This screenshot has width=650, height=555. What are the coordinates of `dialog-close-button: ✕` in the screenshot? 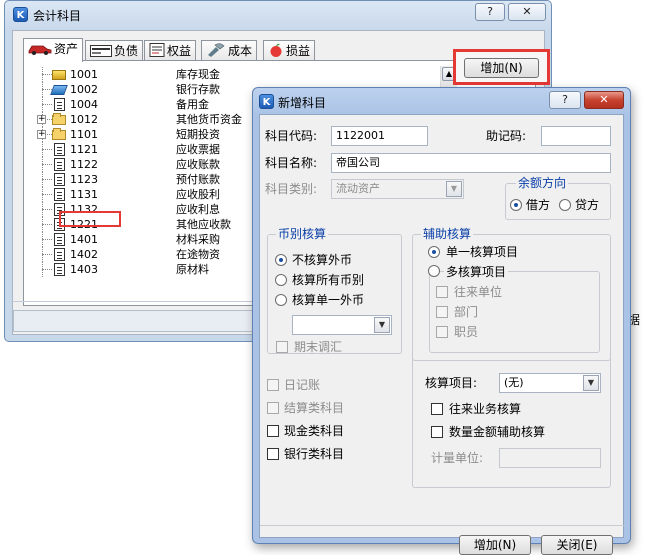 It's located at (604, 100).